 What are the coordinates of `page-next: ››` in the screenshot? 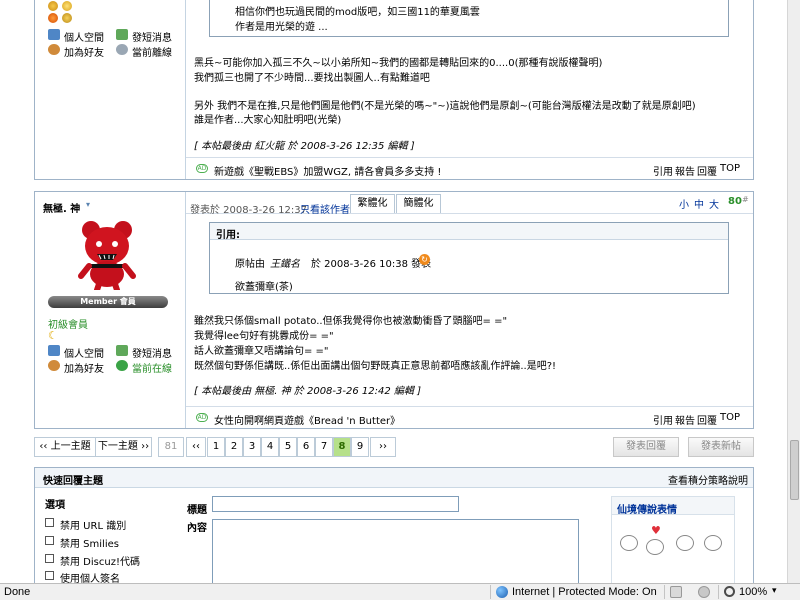 It's located at (383, 447).